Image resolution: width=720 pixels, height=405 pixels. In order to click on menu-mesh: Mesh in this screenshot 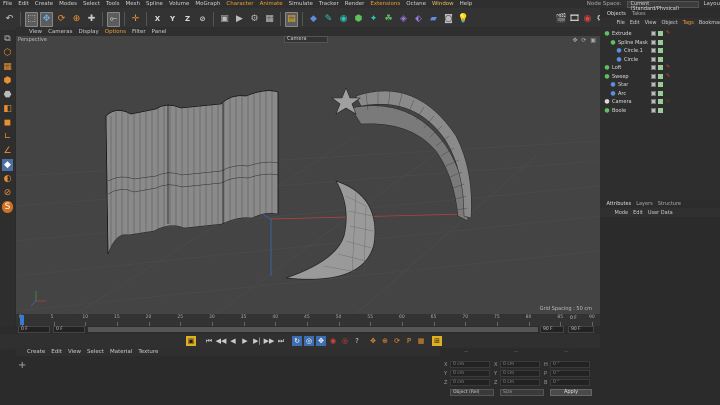, I will do `click(133, 4)`.